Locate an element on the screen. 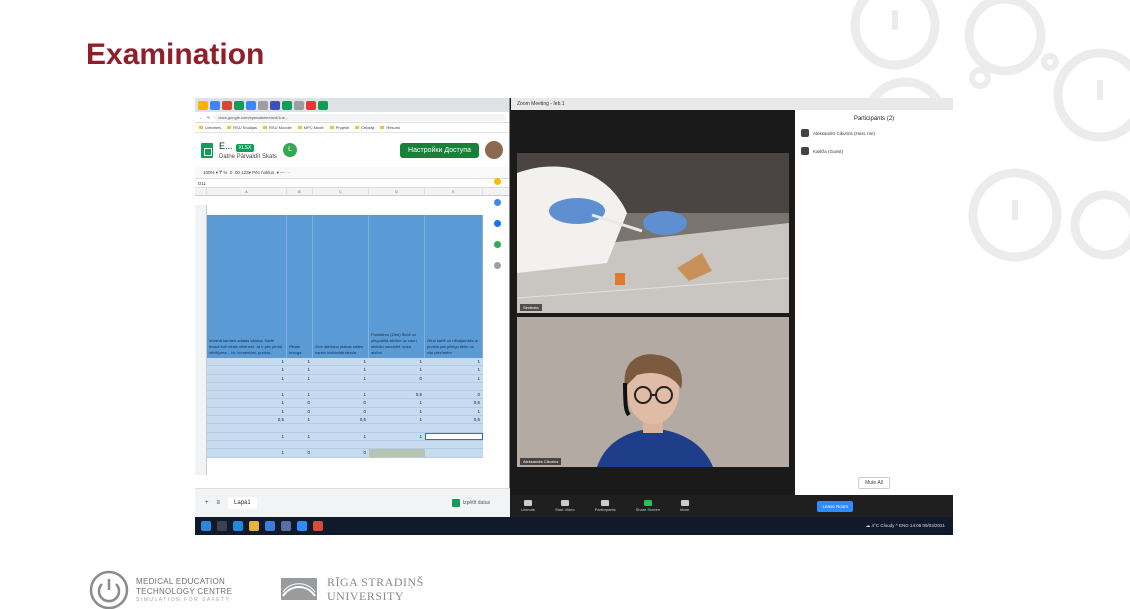 This screenshot has width=1130, height=609. user-avatar: L is located at coordinates (290, 150).